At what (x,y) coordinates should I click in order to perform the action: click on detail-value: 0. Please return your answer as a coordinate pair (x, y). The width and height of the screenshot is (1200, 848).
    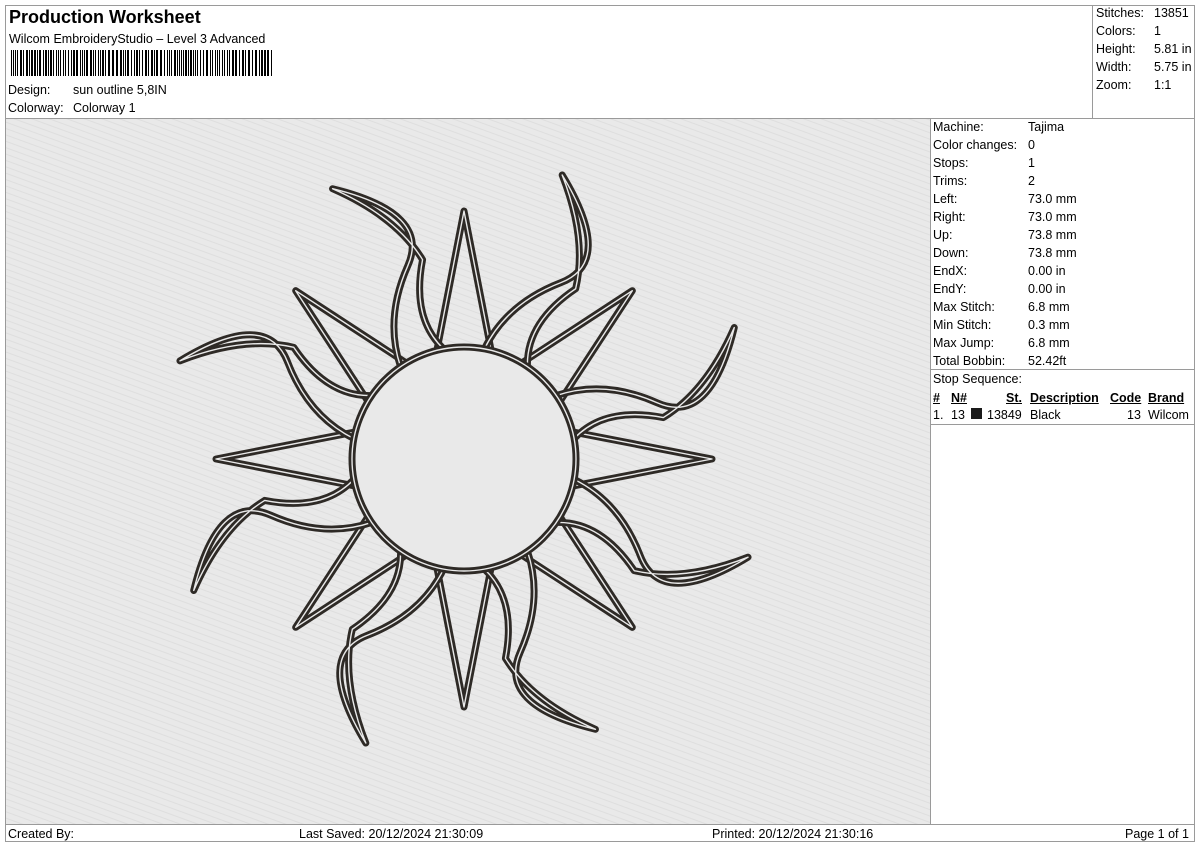
    Looking at the image, I should click on (1031, 145).